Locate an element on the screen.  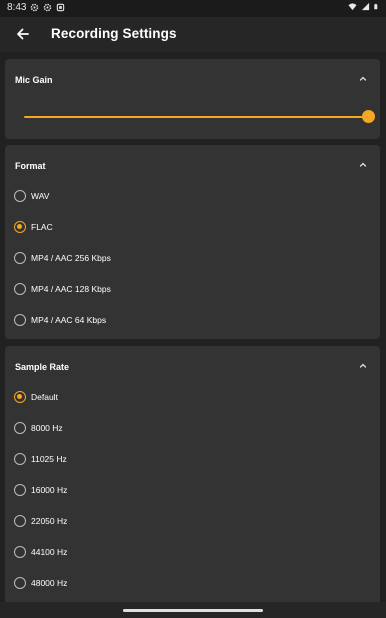
status-left: 8:43 is located at coordinates (36, 7).